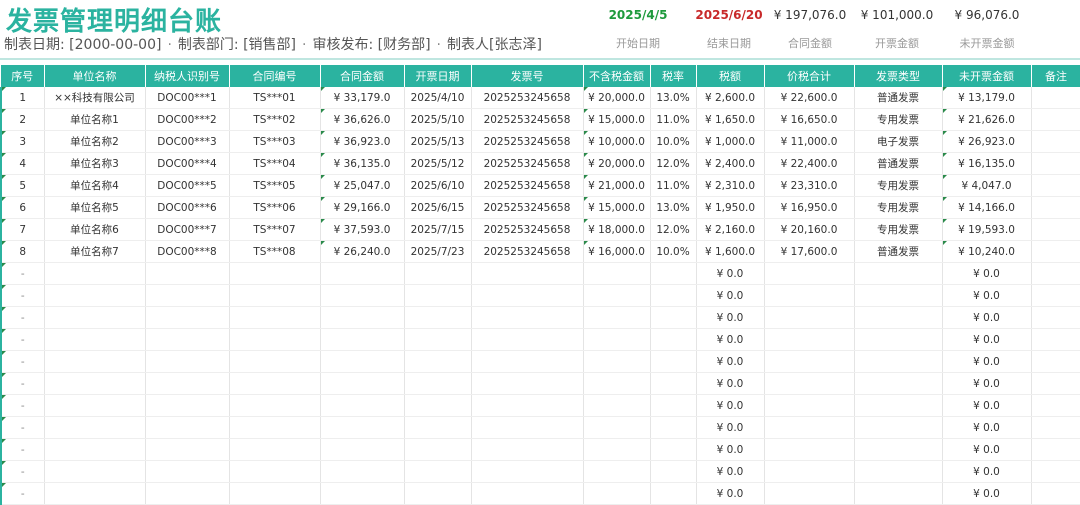  Describe the element at coordinates (22, 185) in the screenshot. I see `cell-seq: 5` at that location.